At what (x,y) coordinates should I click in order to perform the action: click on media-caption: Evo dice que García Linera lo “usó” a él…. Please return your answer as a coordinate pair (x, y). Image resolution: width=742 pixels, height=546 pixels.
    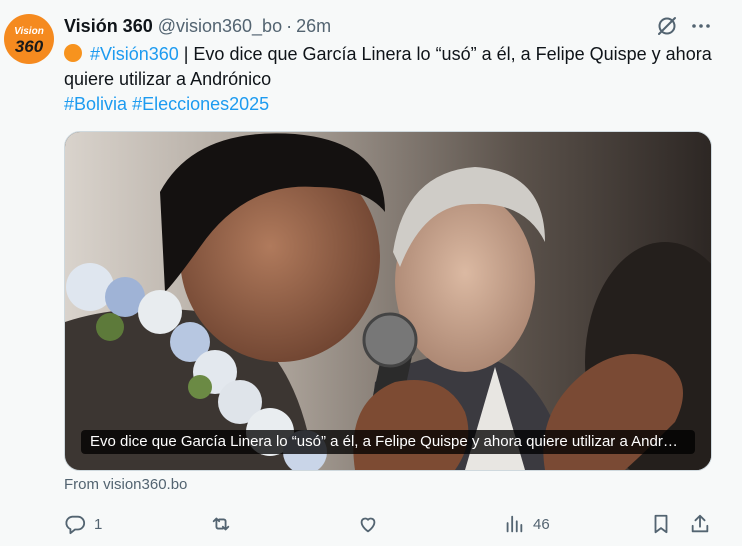
    Looking at the image, I should click on (388, 442).